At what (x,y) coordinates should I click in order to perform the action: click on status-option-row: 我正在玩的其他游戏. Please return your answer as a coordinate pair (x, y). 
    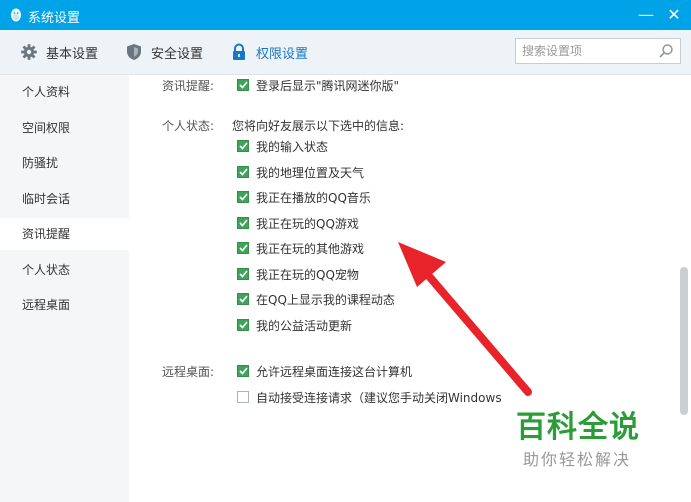
    Looking at the image, I should click on (300, 248).